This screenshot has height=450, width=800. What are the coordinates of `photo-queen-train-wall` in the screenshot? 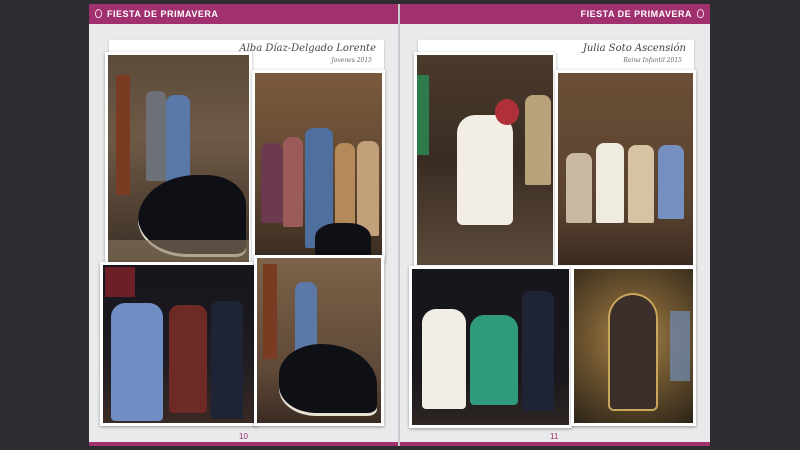 It's located at (319, 340).